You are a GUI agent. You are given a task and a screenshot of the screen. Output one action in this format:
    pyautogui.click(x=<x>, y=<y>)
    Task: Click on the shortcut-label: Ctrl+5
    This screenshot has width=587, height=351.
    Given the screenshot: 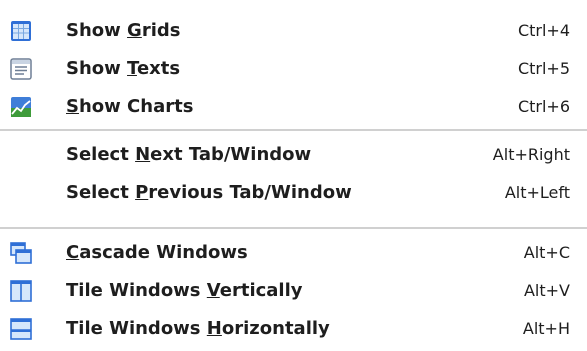 What is the action you would take?
    pyautogui.click(x=543, y=68)
    